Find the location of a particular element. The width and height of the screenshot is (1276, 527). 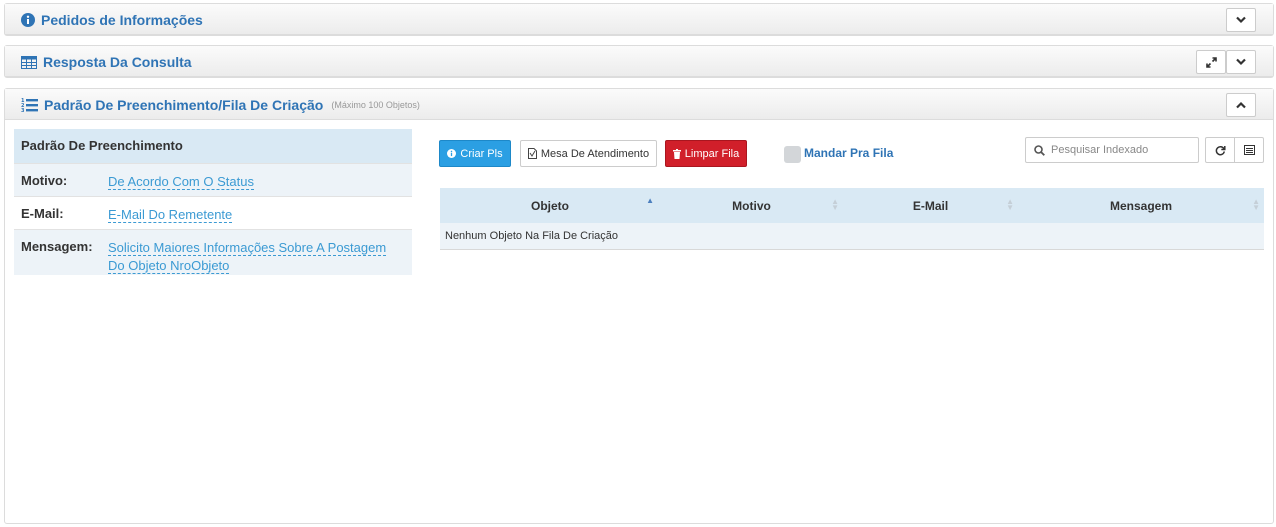

queue-table-header: Objeto ▲ Motivo ▲ ▼ E-Mail ▲ ▼ Mensagem ▲ ▼ is located at coordinates (852, 205).